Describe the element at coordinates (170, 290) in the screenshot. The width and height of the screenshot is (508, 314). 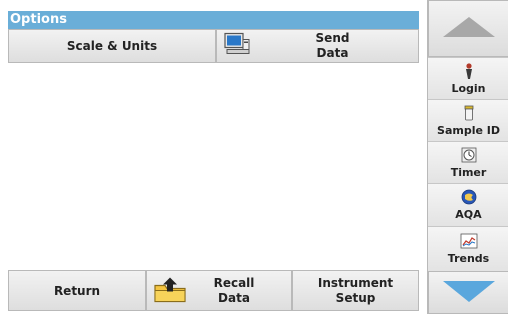
I see `folder-upload-icon` at that location.